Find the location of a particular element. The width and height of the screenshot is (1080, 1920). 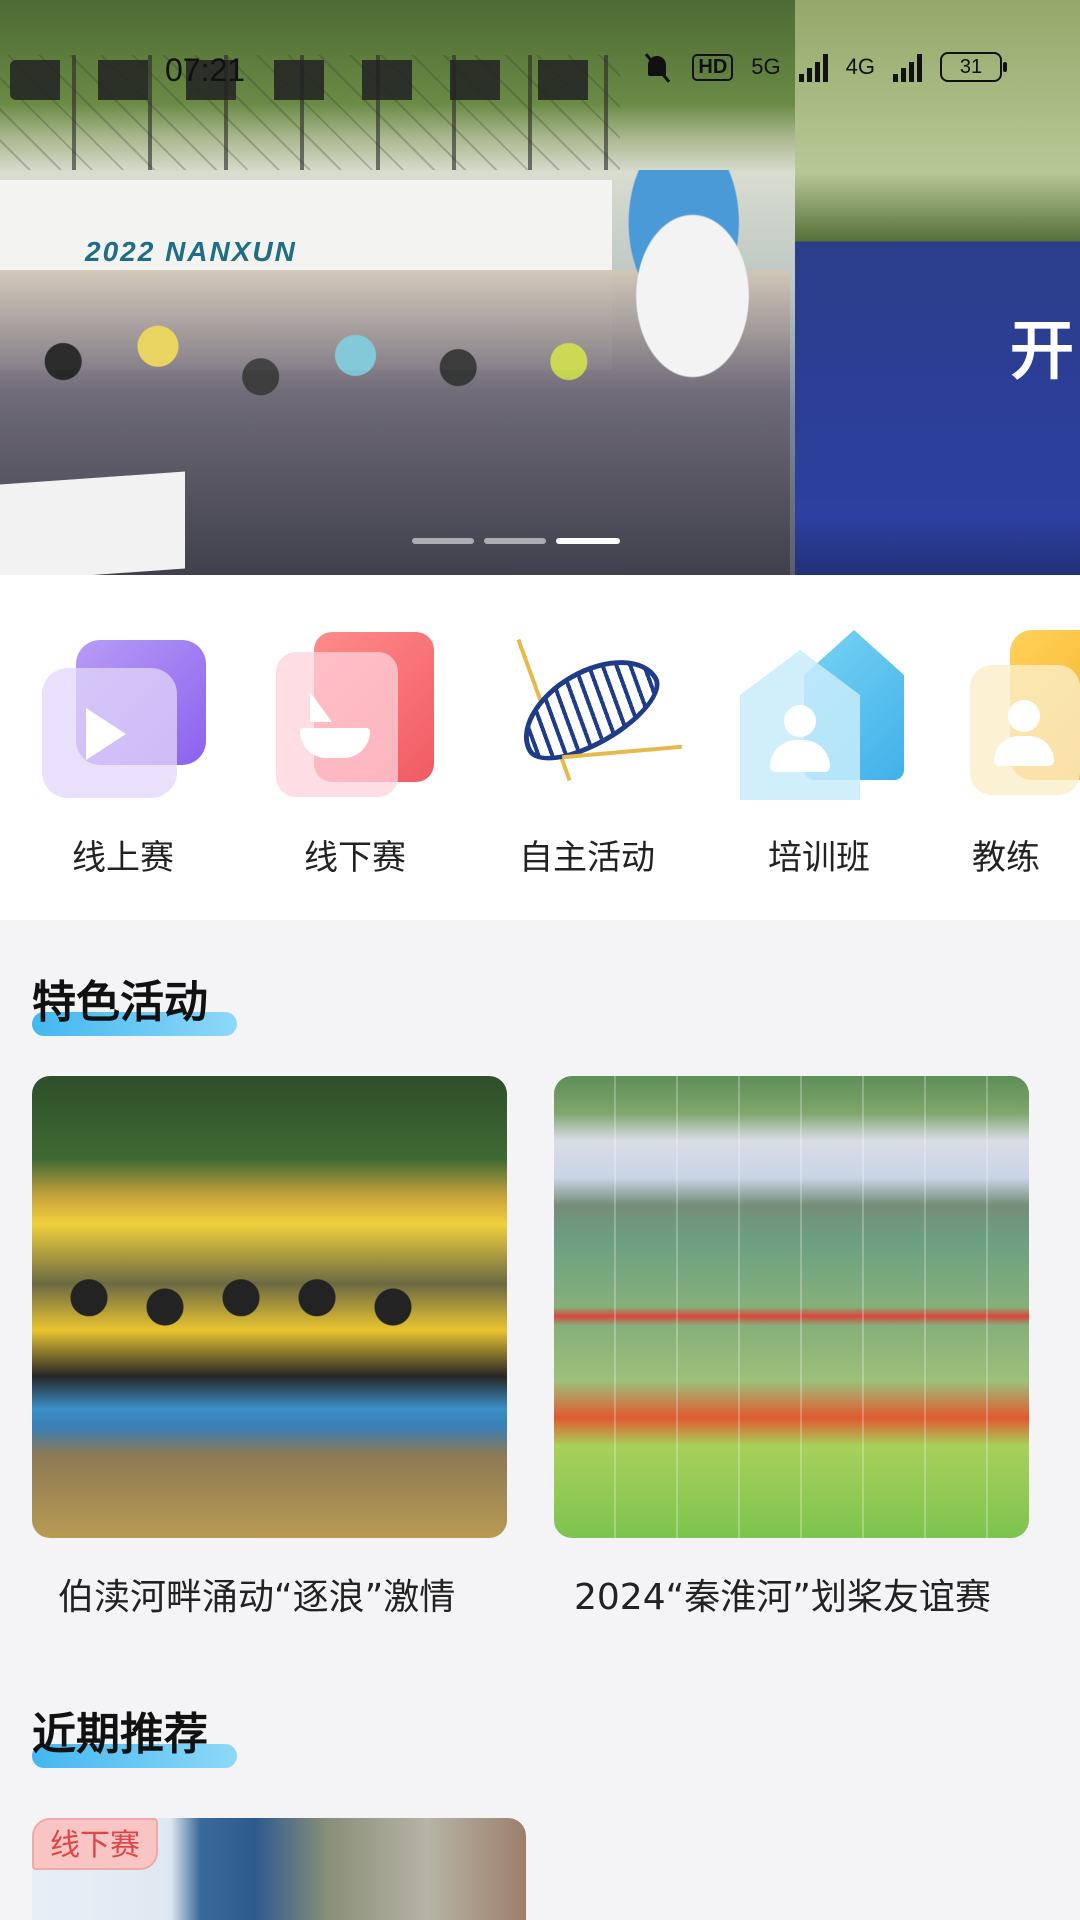

network-4g-label: 4G is located at coordinates (860, 66).